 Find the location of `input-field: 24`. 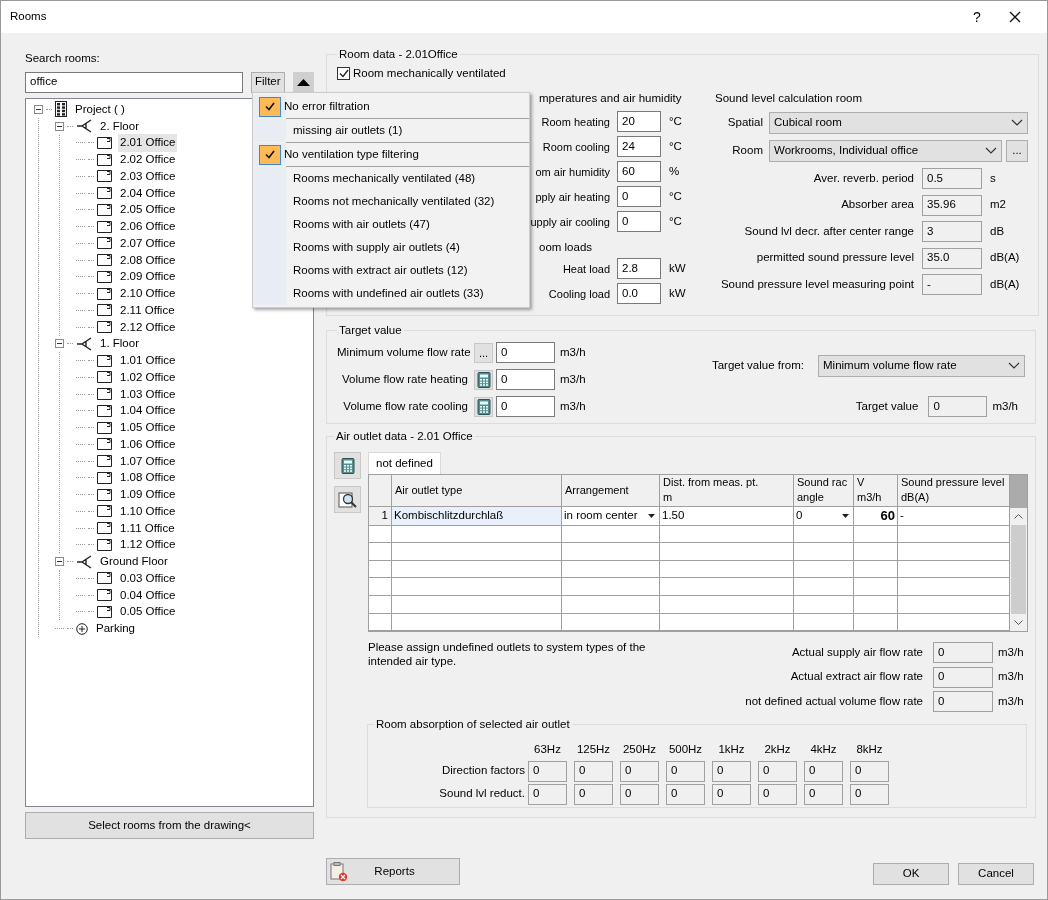

input-field: 24 is located at coordinates (639, 147).